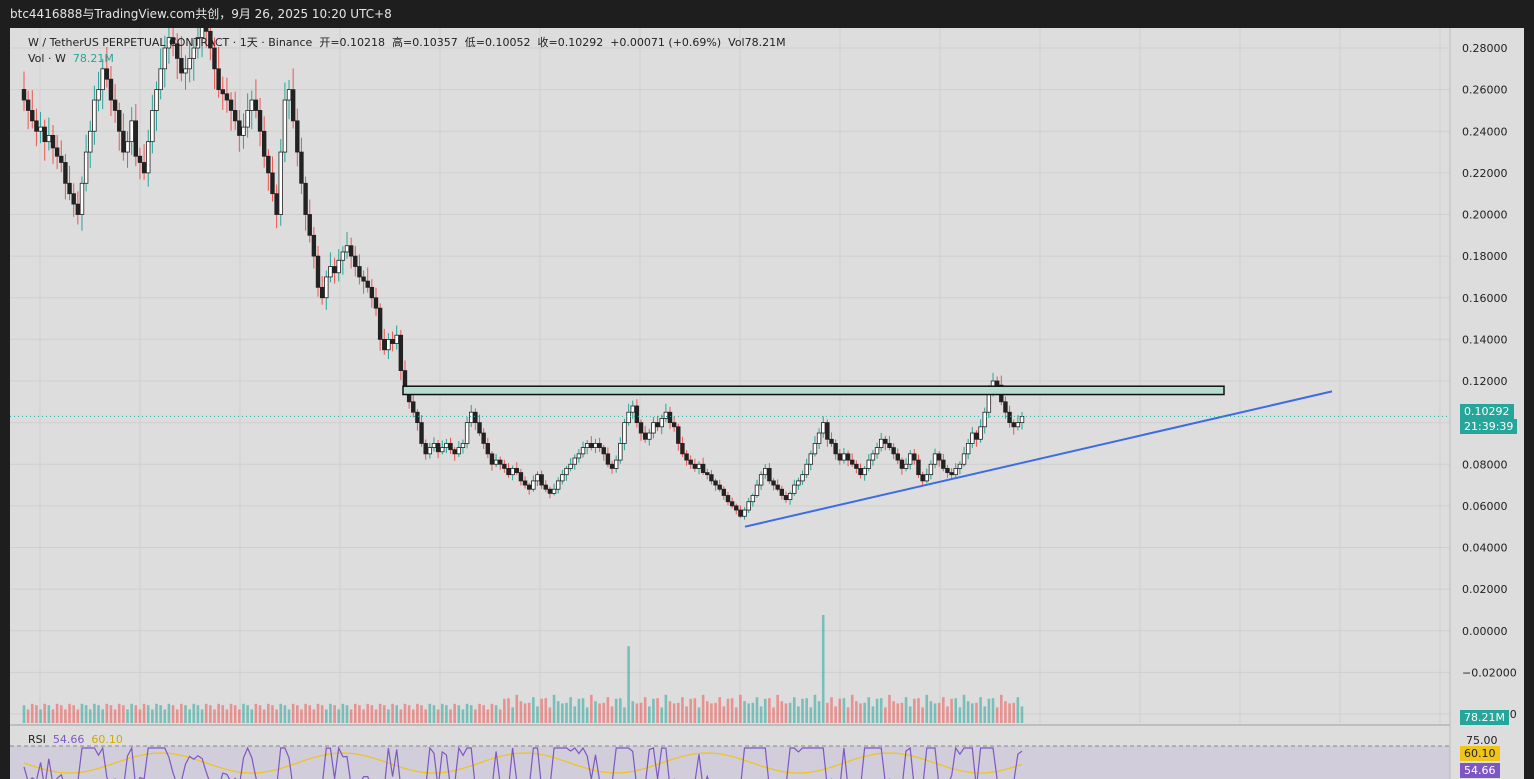 This screenshot has height=779, width=1534. Describe the element at coordinates (1485, 464) in the screenshot. I see `price-tick-label: 0.08000` at that location.